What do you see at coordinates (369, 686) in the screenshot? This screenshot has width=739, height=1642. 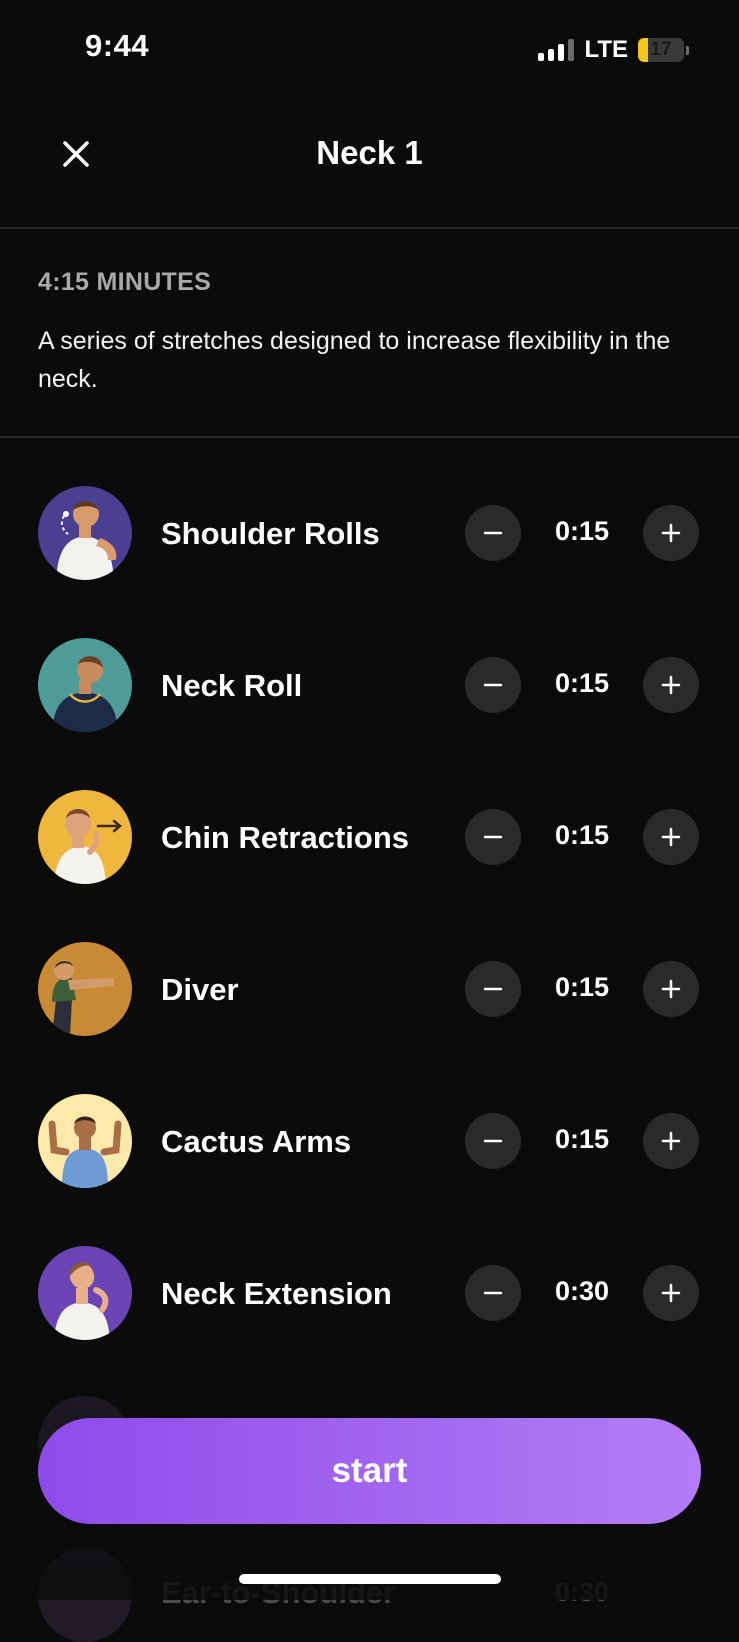 I see `exercise-row: Neck Roll 0:15` at bounding box center [369, 686].